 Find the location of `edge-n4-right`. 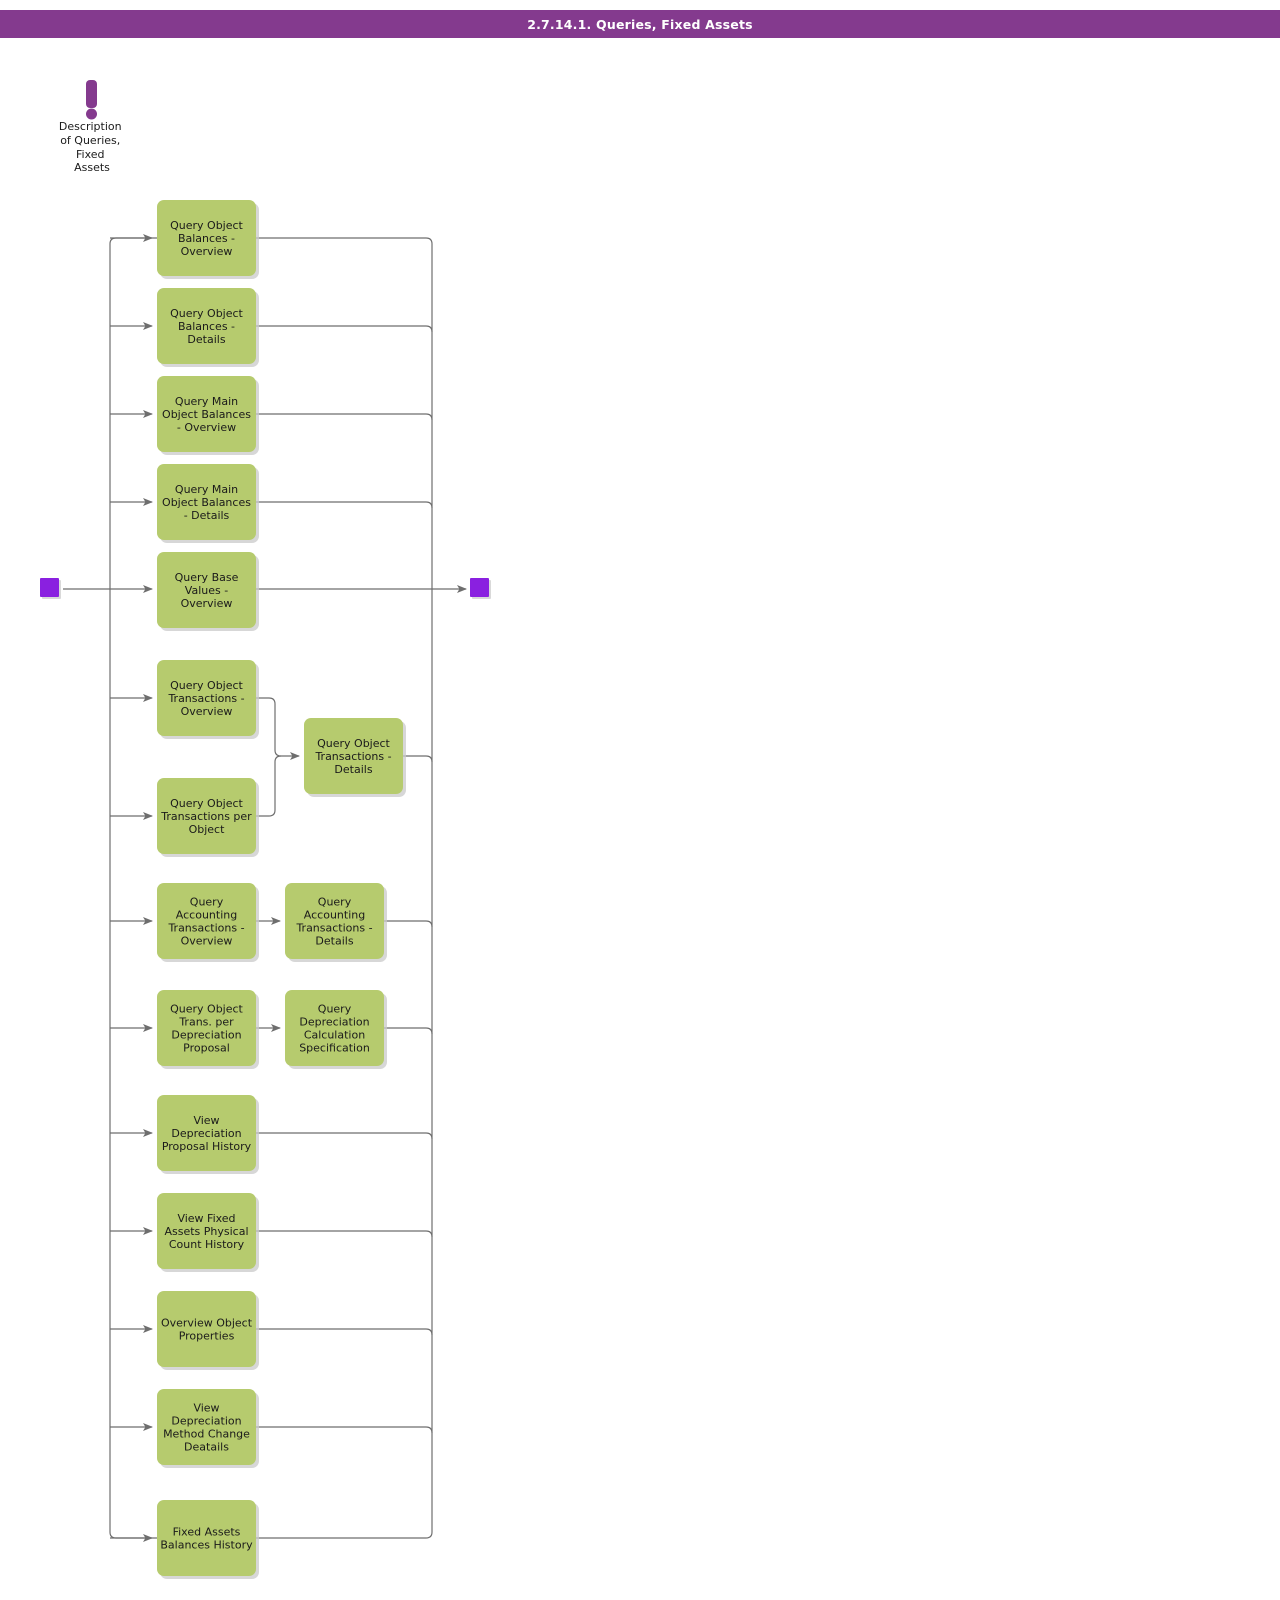

edge-n4-right is located at coordinates (344, 505).